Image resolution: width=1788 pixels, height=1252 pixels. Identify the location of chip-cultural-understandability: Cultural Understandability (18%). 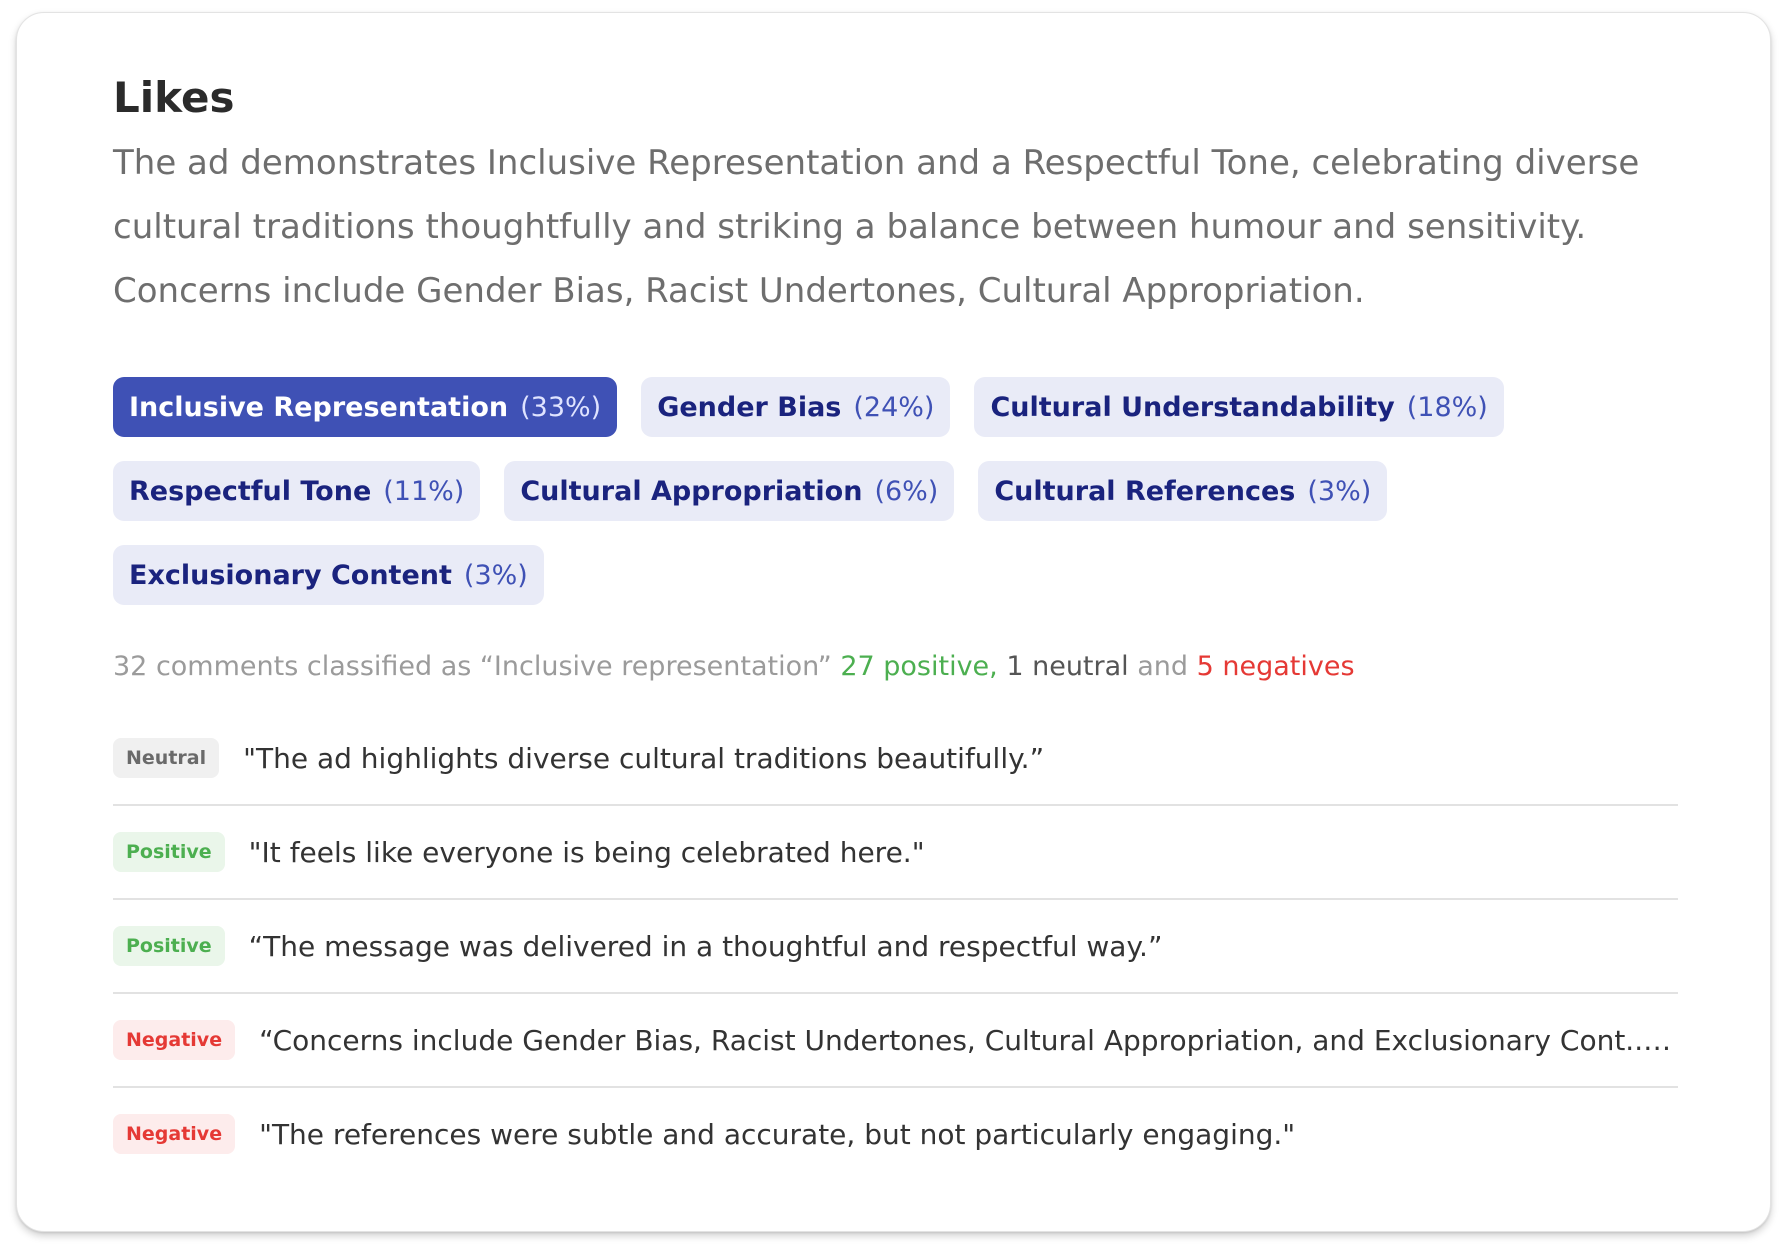
(1239, 407).